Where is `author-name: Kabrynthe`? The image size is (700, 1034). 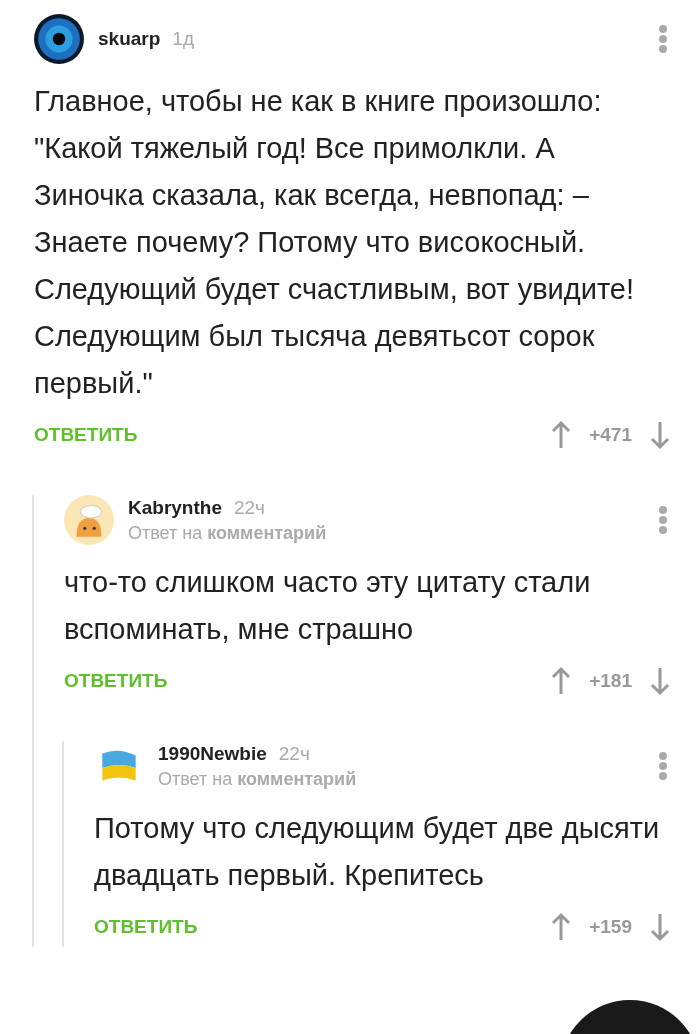
author-name: Kabrynthe is located at coordinates (175, 507).